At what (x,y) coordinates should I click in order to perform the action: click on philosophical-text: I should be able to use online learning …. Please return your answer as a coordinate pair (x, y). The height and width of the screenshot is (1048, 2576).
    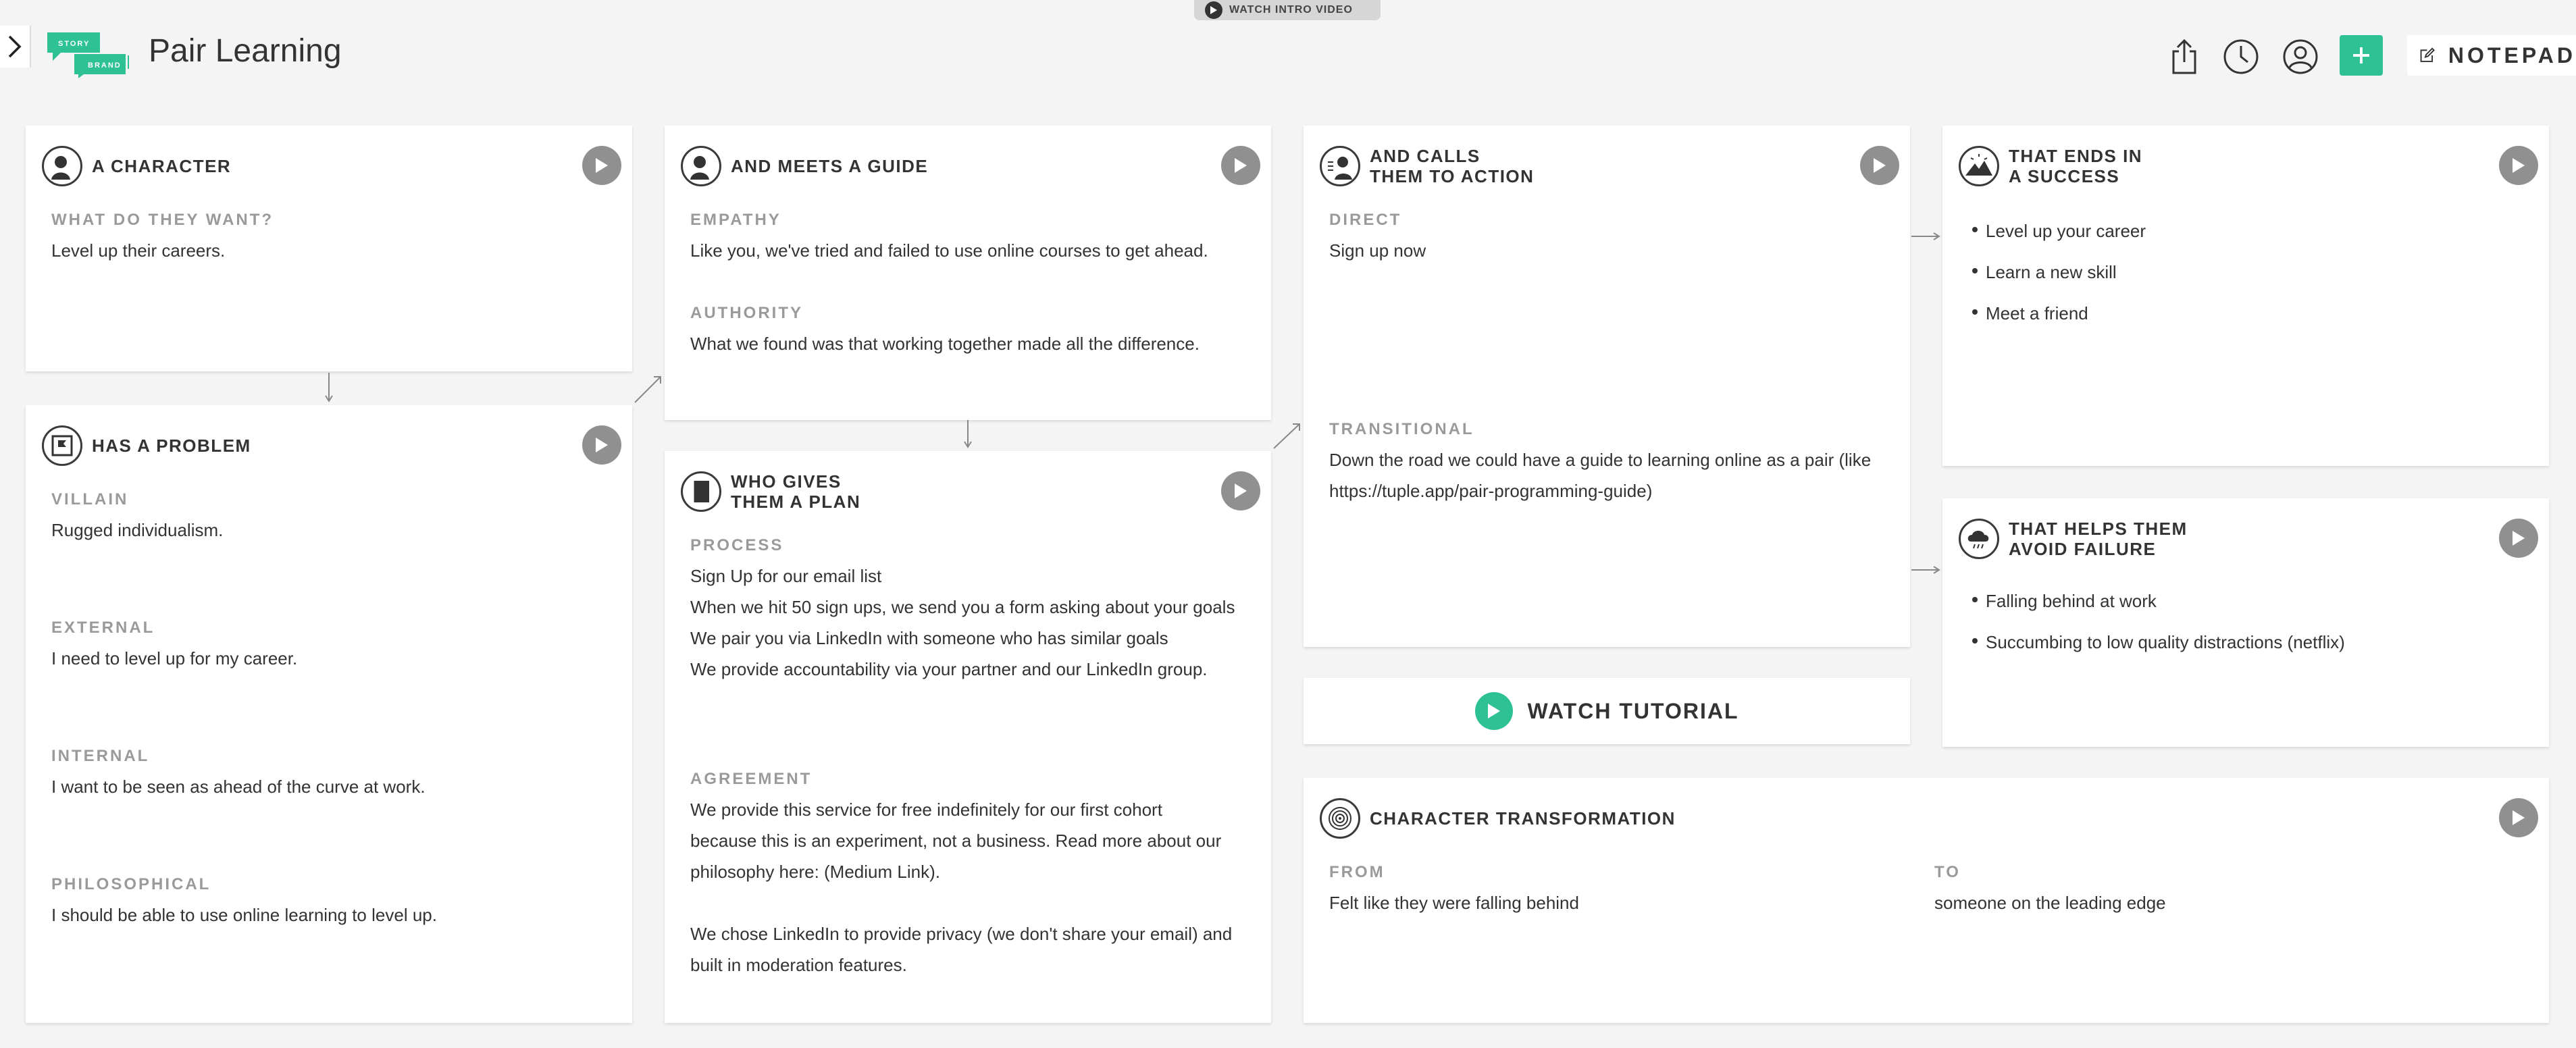
    Looking at the image, I should click on (331, 915).